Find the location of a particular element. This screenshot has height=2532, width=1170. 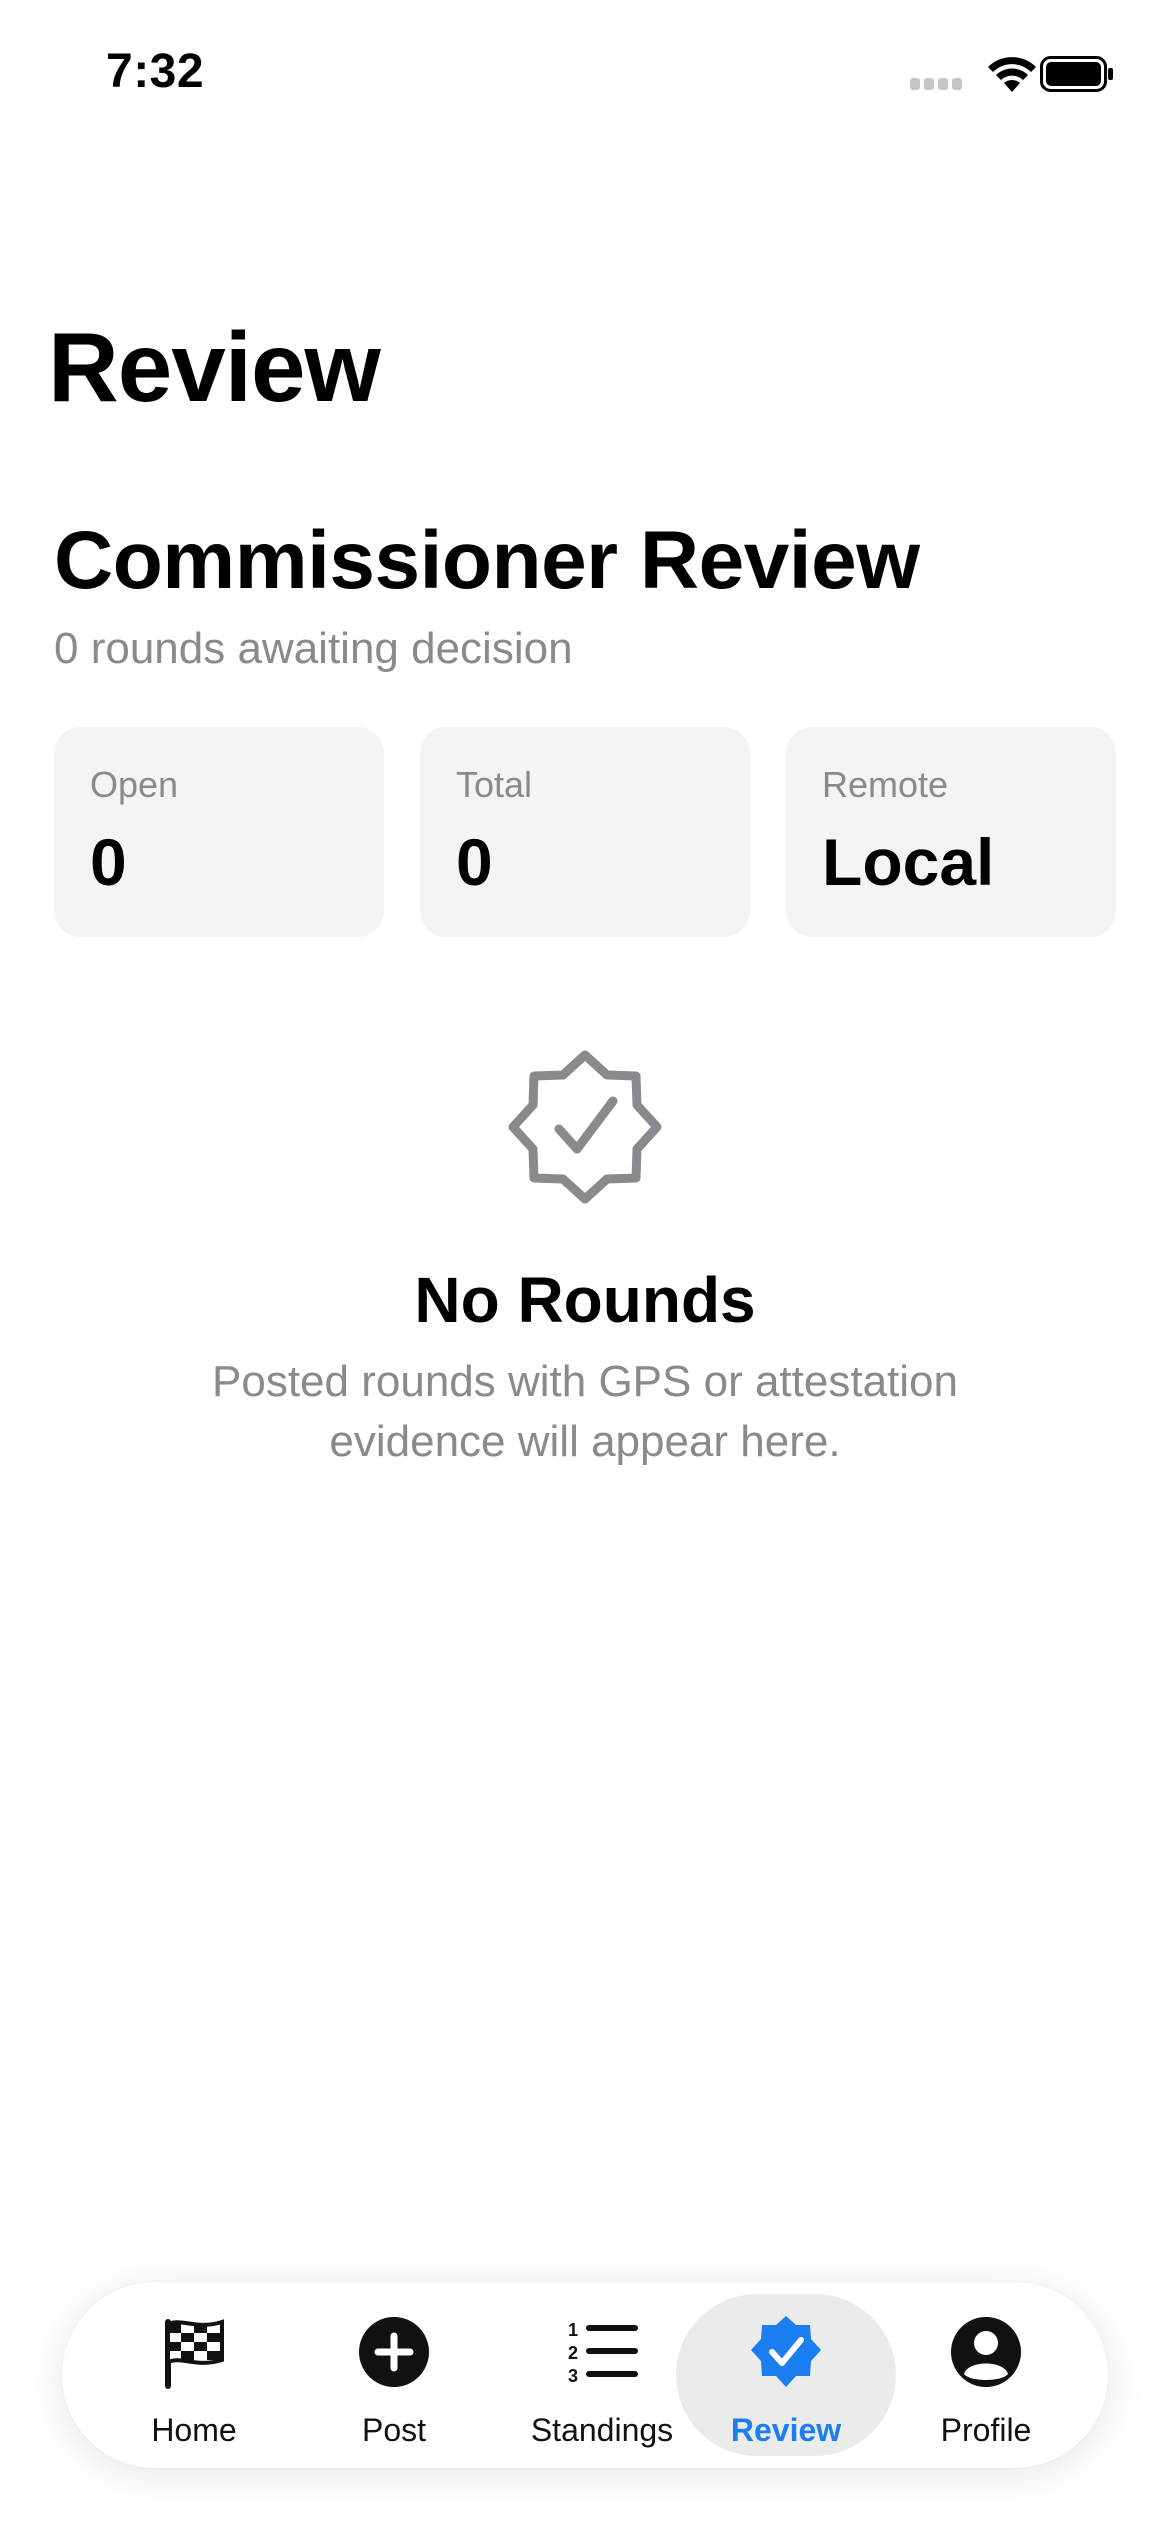

tab-bar: Home Post 1 2 3 Standings Review Profile is located at coordinates (585, 2375).